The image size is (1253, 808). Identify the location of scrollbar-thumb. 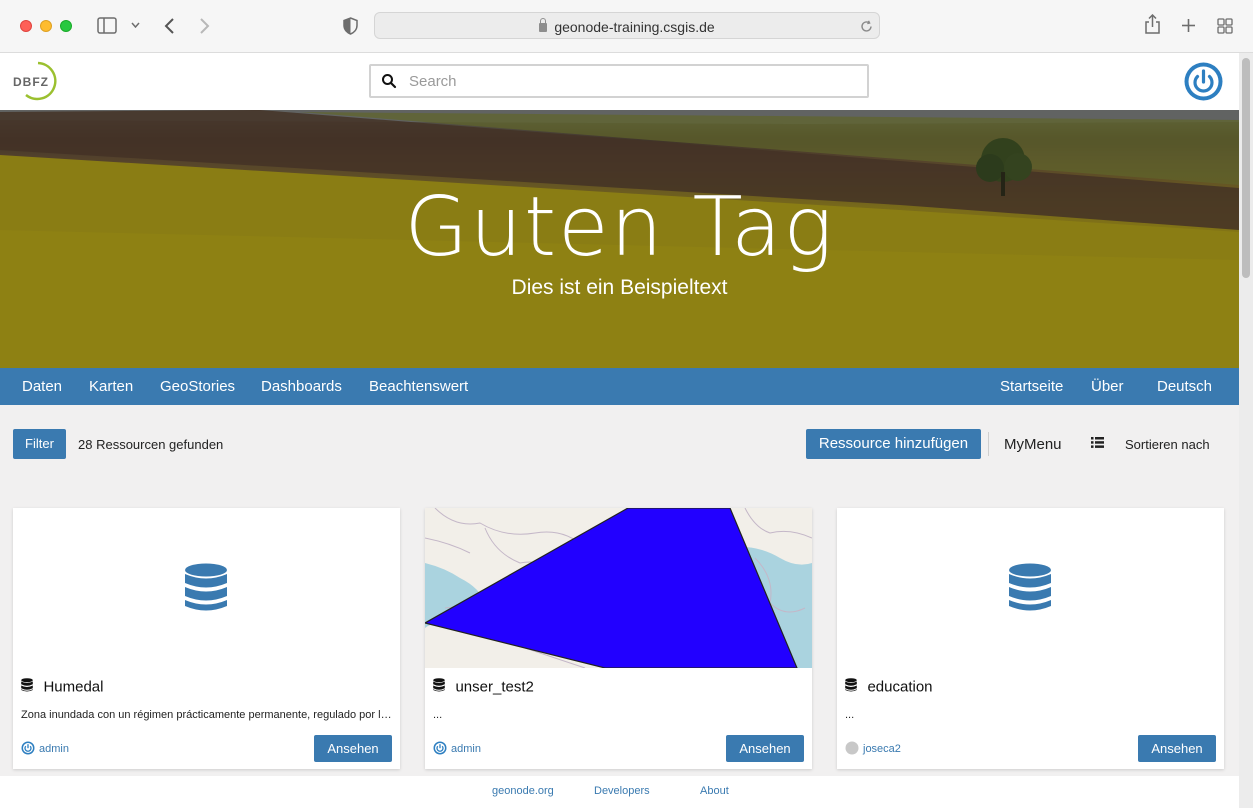
(1246, 168).